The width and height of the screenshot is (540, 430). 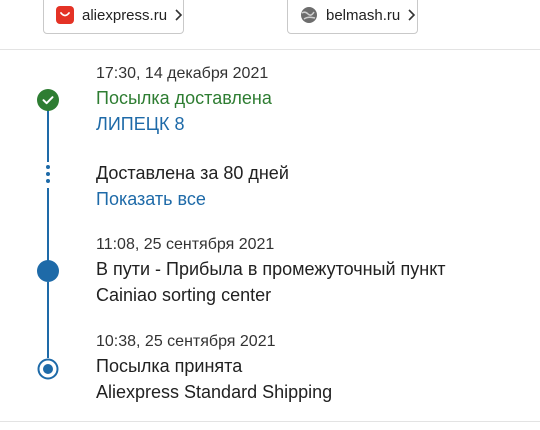 What do you see at coordinates (184, 295) in the screenshot?
I see `event-location: Cainiao sorting center` at bounding box center [184, 295].